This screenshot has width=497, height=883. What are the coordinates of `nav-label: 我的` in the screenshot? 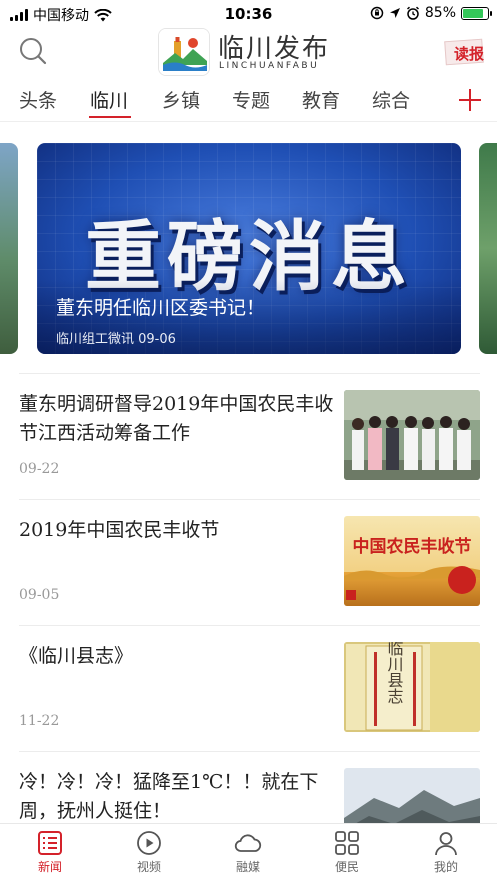 It's located at (445, 867).